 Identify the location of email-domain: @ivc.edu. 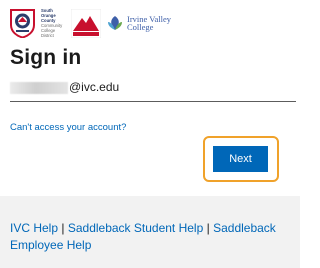
(94, 87).